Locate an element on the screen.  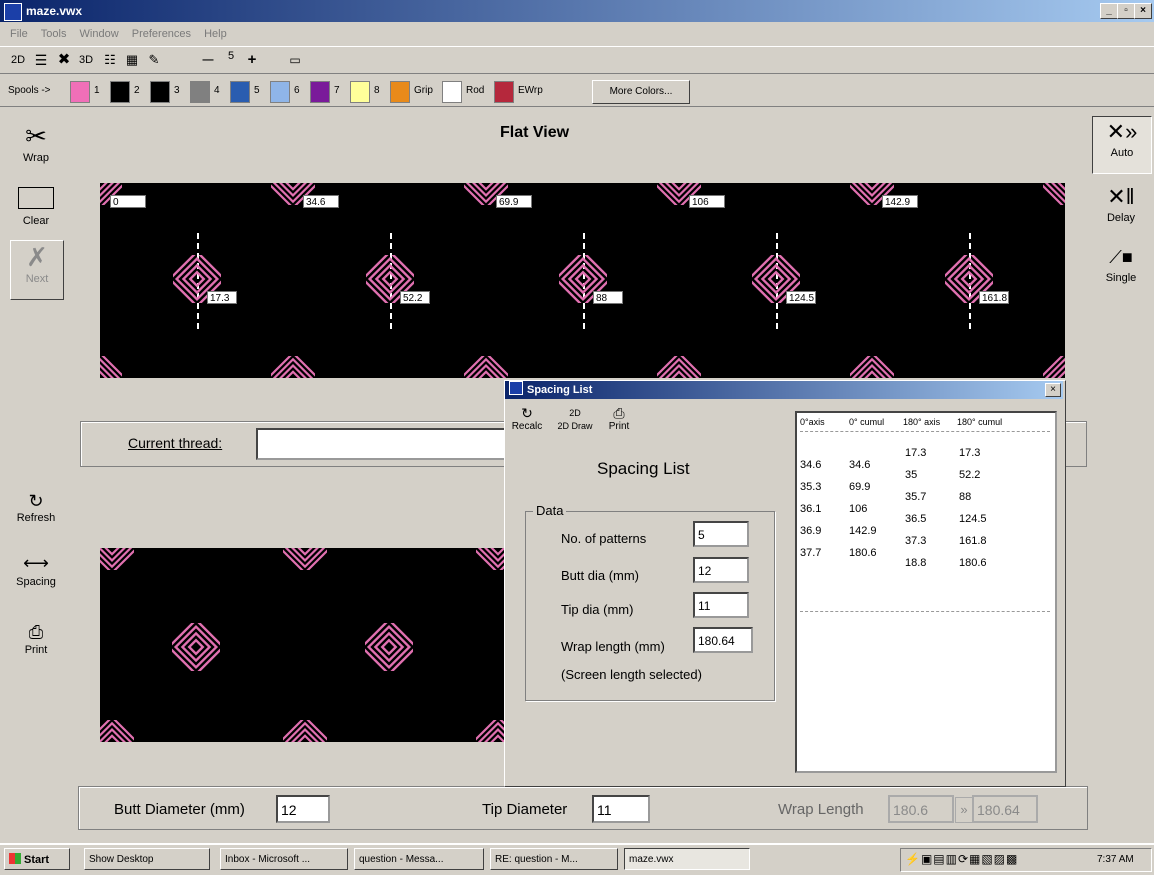
ruler-icon: ▭ is located at coordinates (295, 60).